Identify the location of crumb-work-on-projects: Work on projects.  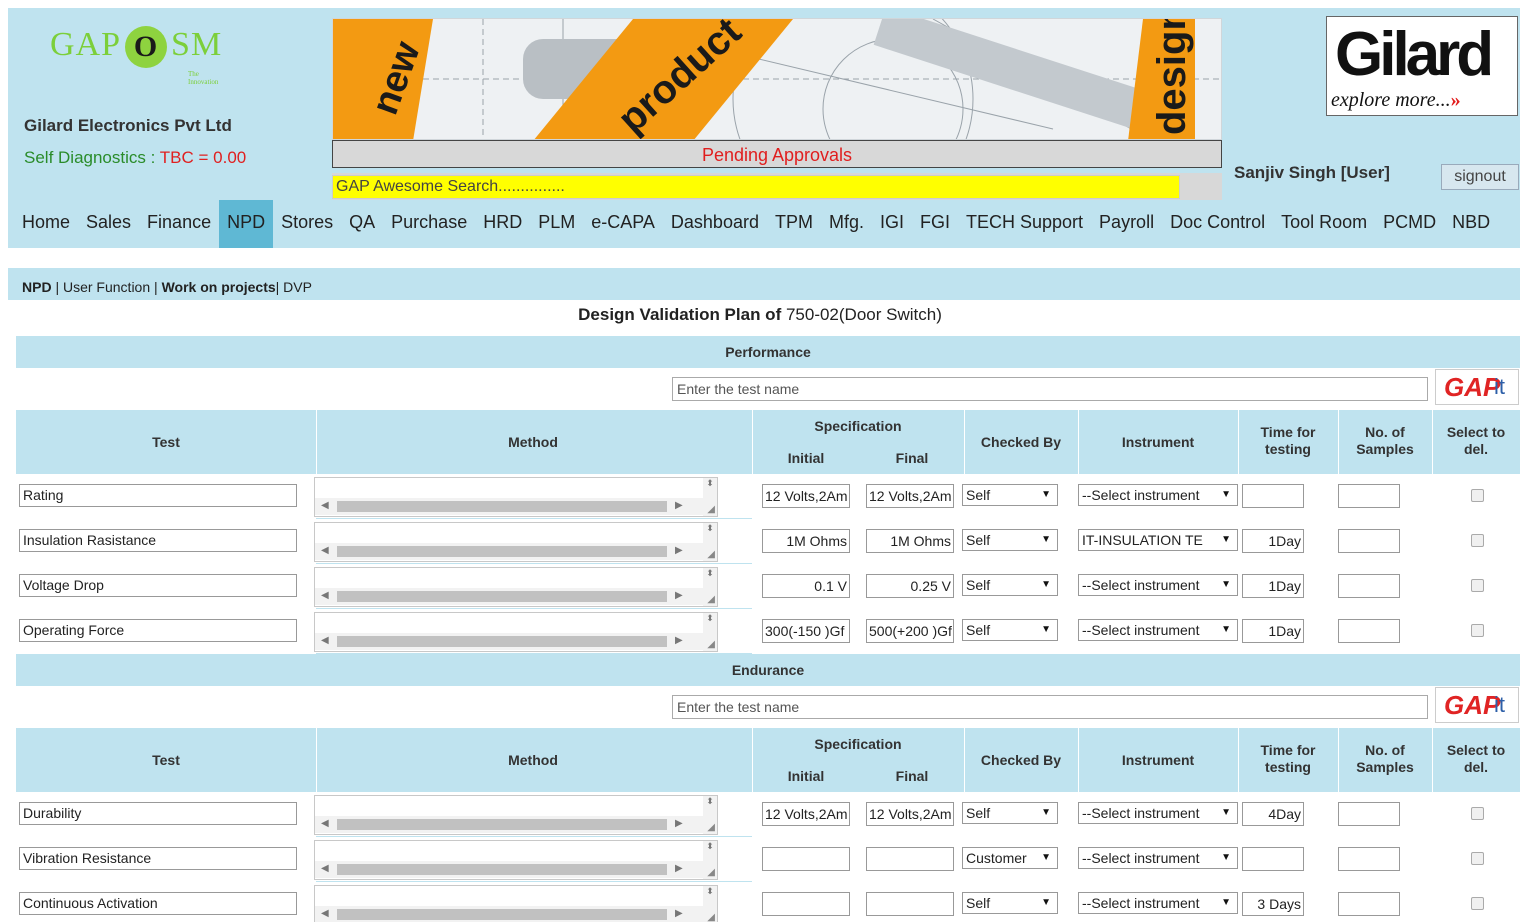
(219, 287).